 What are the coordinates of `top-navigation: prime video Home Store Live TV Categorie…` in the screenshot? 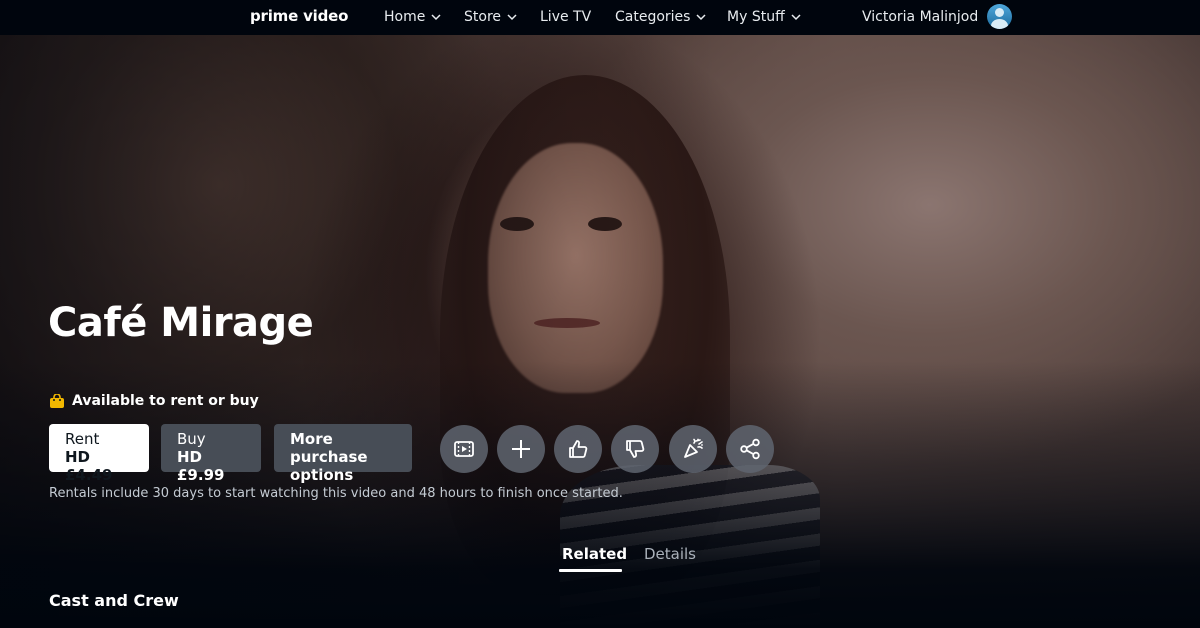 It's located at (600, 17).